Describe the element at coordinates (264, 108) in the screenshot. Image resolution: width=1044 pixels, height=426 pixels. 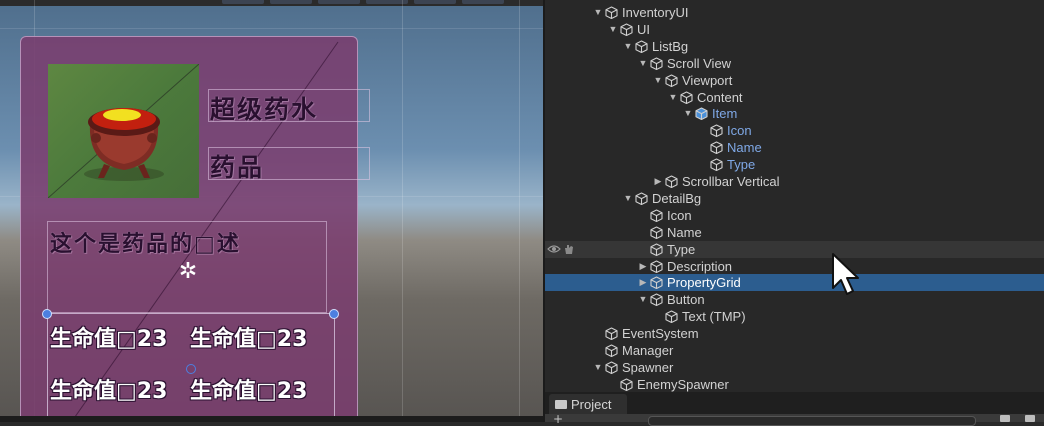
I see `item-name-text: 超级药水` at that location.